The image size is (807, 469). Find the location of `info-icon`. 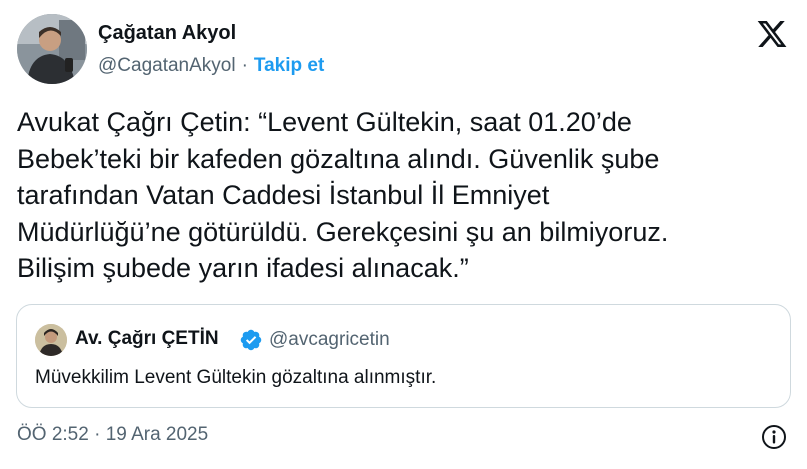

info-icon is located at coordinates (774, 437).